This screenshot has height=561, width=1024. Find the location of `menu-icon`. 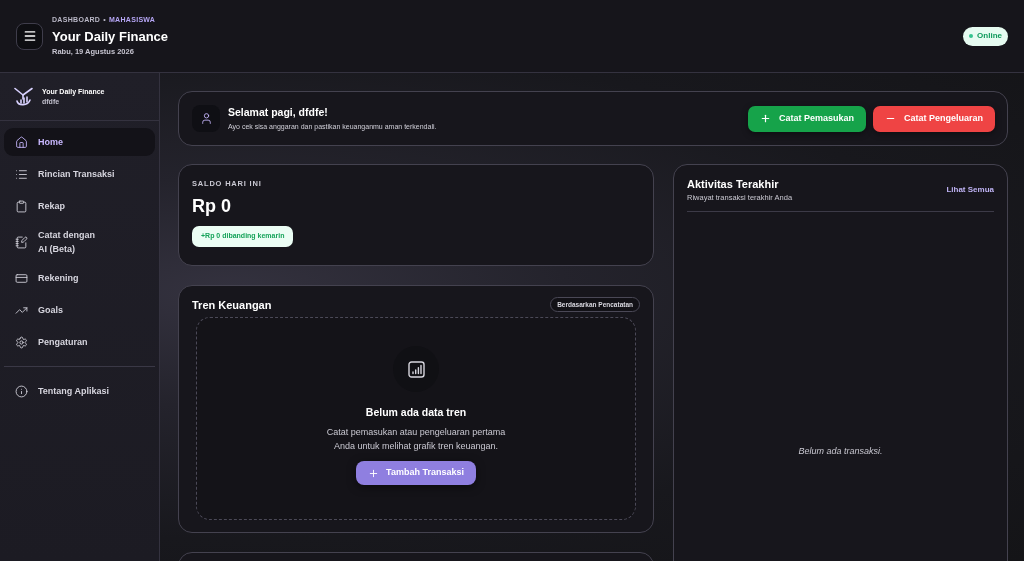

menu-icon is located at coordinates (29, 36).